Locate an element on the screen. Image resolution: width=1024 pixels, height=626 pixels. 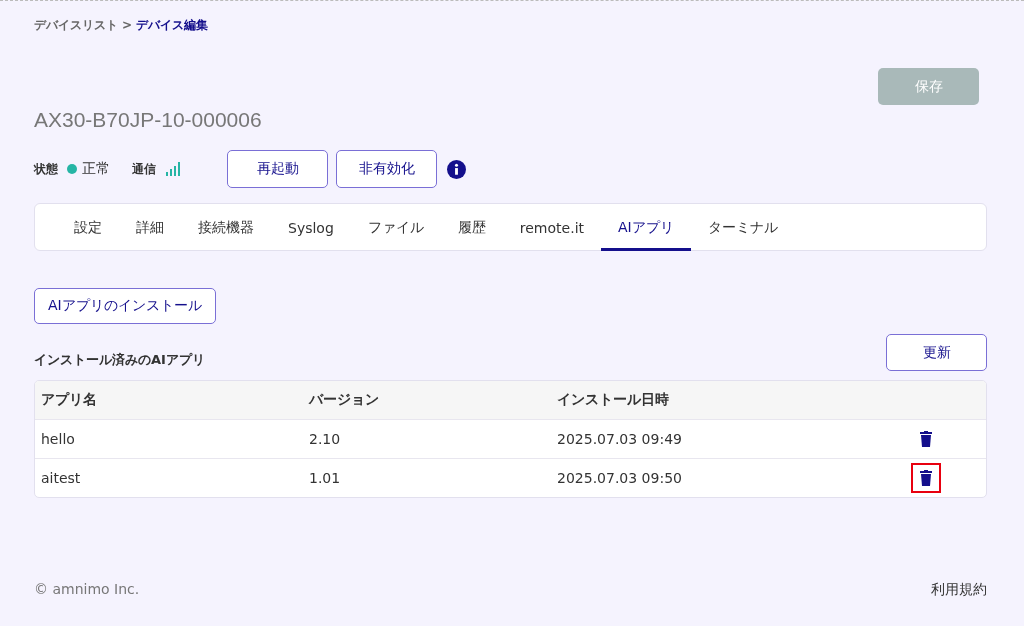
tab: 詳細 is located at coordinates (150, 227).